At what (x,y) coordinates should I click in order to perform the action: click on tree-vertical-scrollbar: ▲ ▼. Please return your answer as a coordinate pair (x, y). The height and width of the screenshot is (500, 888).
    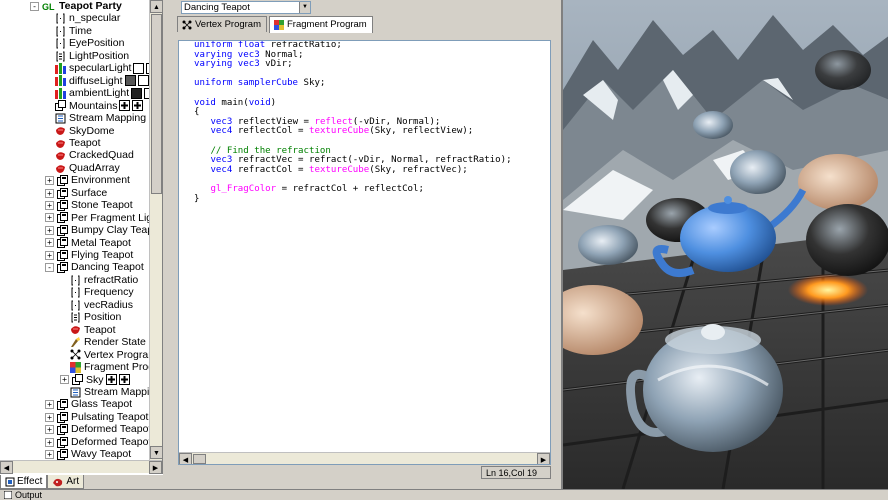
    Looking at the image, I should click on (155, 230).